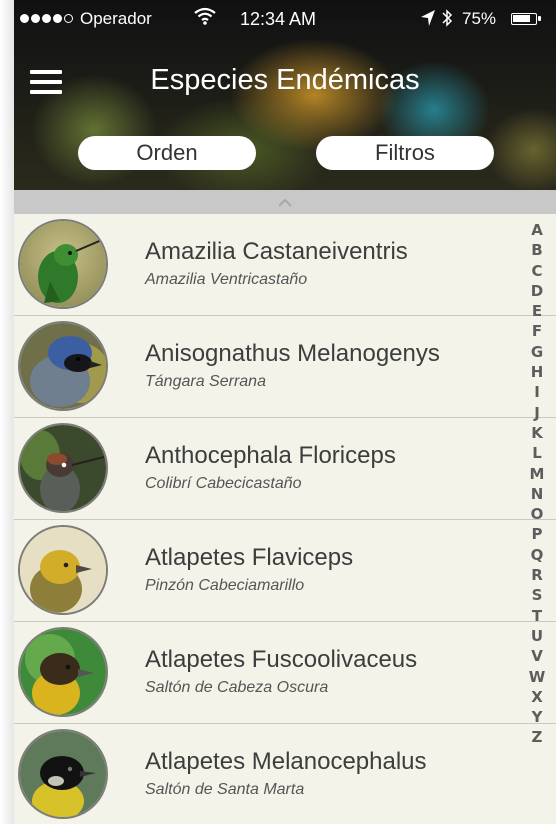  Describe the element at coordinates (237, 687) in the screenshot. I see `common-name: Saltón de Cabeza Oscura` at that location.